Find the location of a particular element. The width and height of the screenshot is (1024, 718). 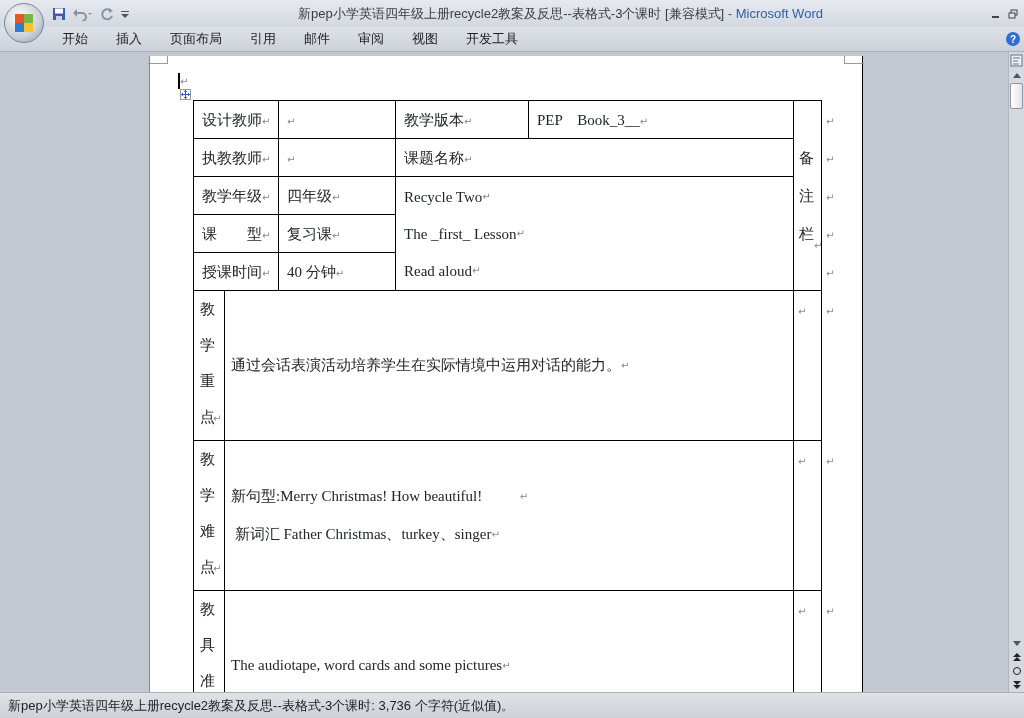

next-page-icon is located at coordinates (1016, 685).